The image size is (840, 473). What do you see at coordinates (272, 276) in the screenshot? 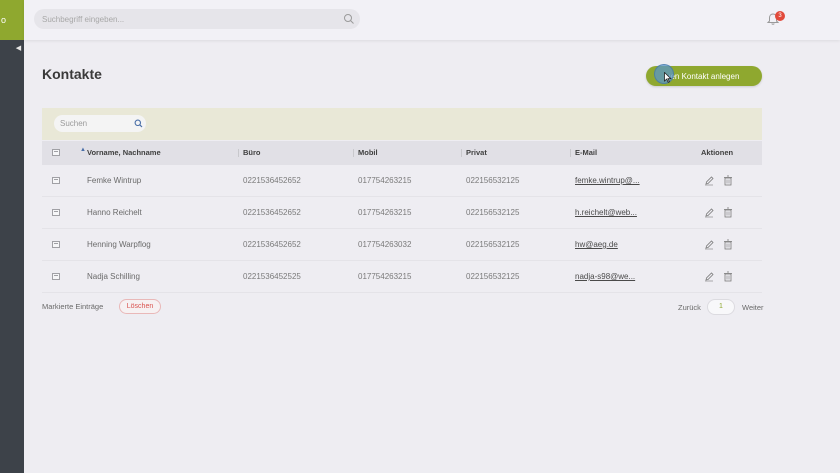
I see `cell-buero: 0221536452525` at bounding box center [272, 276].